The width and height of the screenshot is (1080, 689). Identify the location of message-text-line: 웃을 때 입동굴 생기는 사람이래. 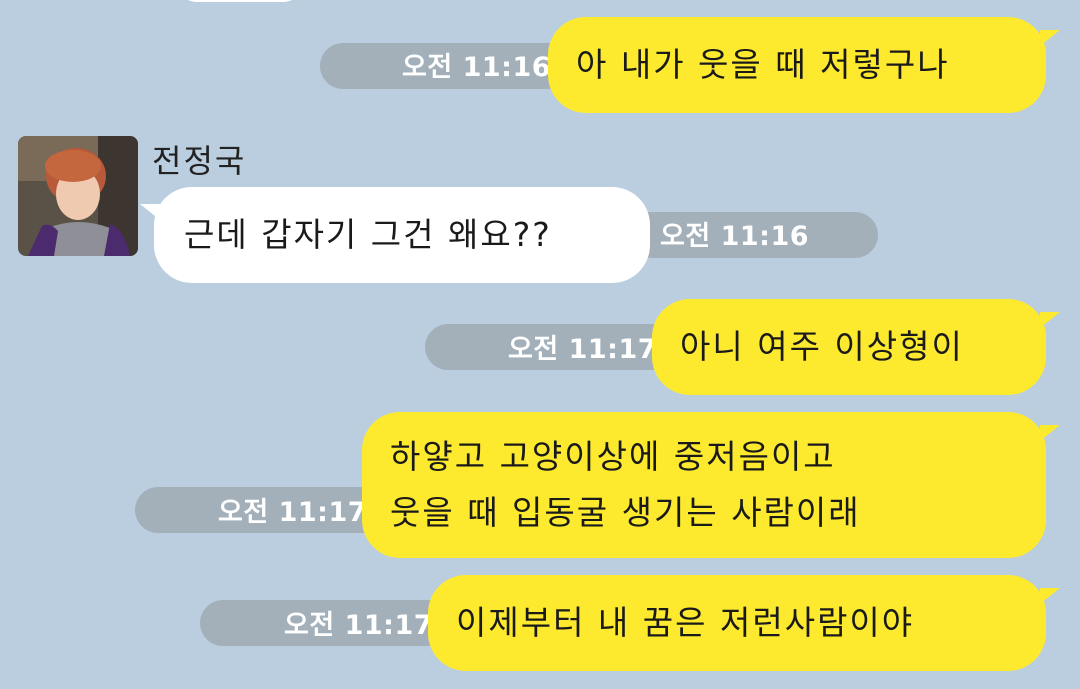
(625, 512).